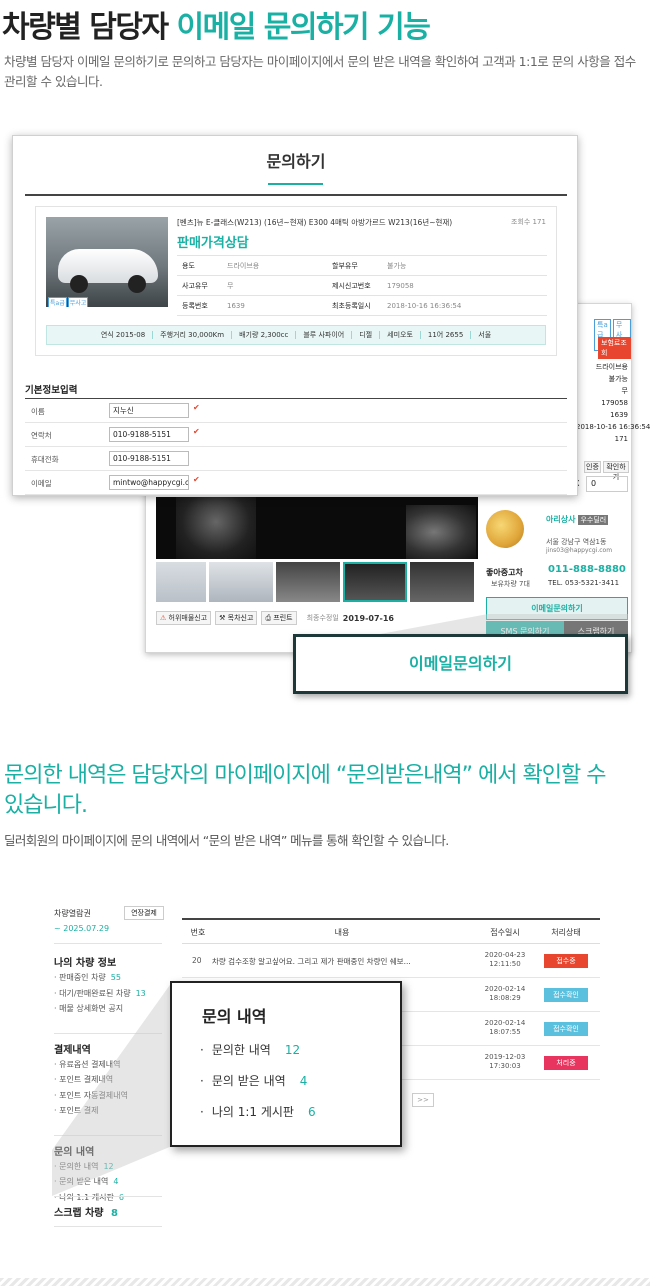 The height and width of the screenshot is (1286, 650). I want to click on title-divider, so click(296, 195).